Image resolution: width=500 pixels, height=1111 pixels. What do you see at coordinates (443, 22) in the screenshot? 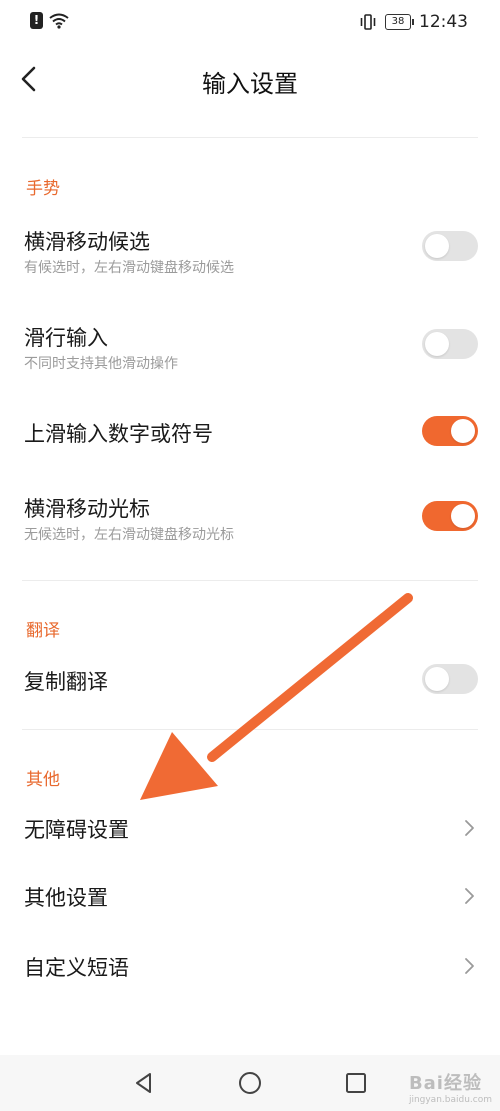
I see `status-time: 12:43` at bounding box center [443, 22].